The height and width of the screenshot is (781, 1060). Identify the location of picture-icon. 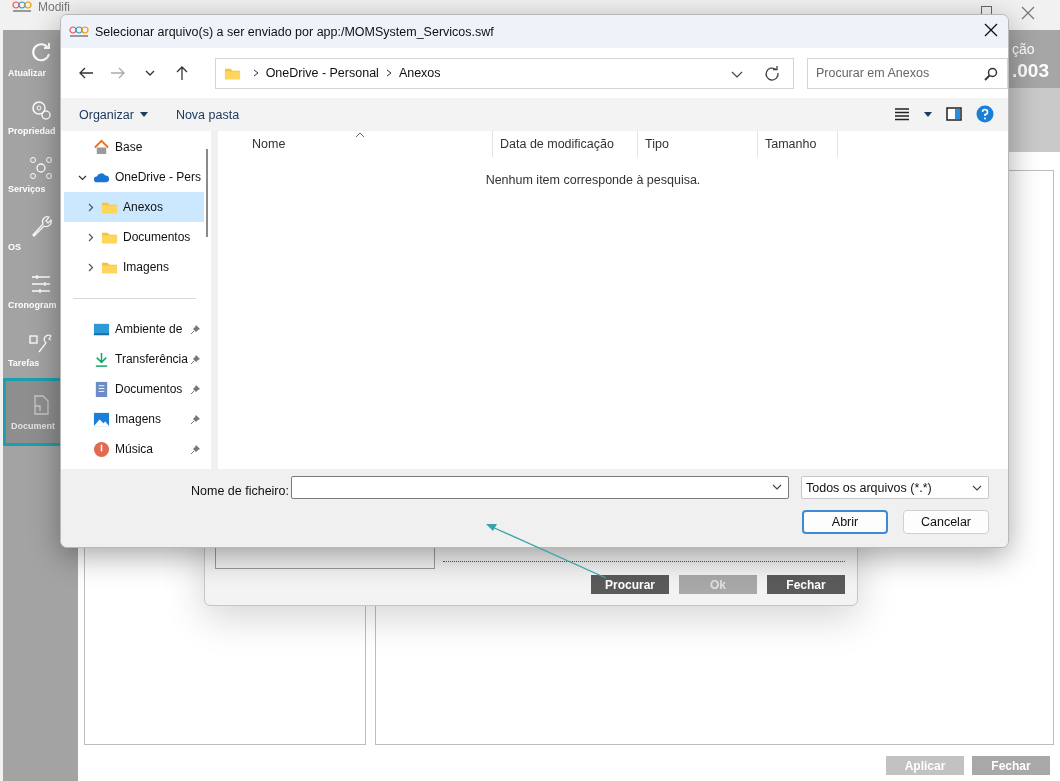
(101, 419).